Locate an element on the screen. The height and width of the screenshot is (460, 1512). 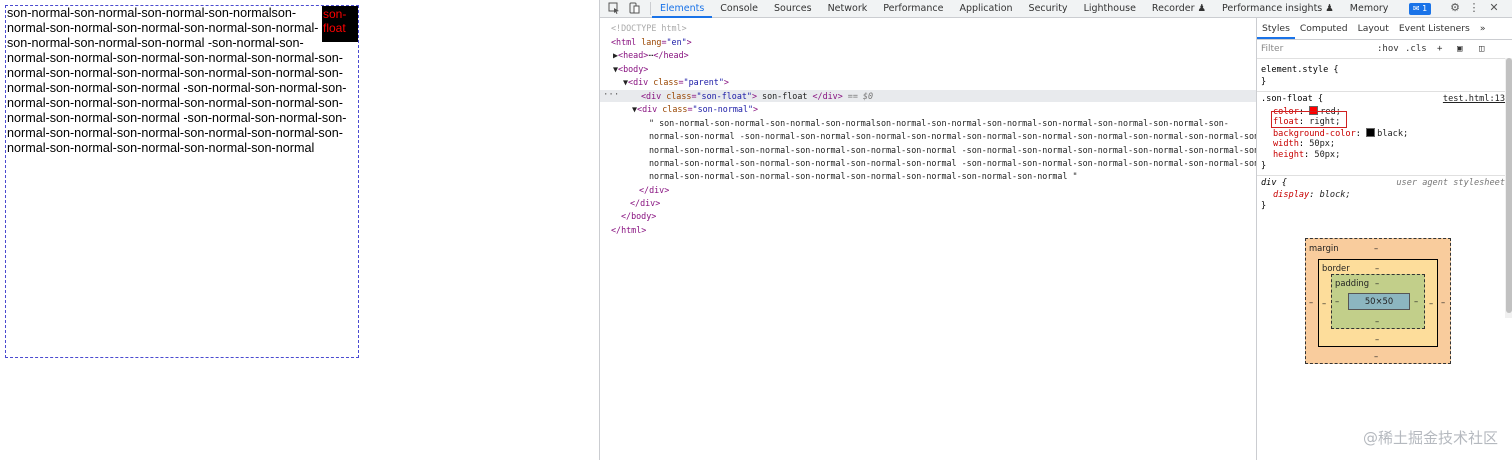
son-float-node-text: son-float is located at coordinates (785, 96).